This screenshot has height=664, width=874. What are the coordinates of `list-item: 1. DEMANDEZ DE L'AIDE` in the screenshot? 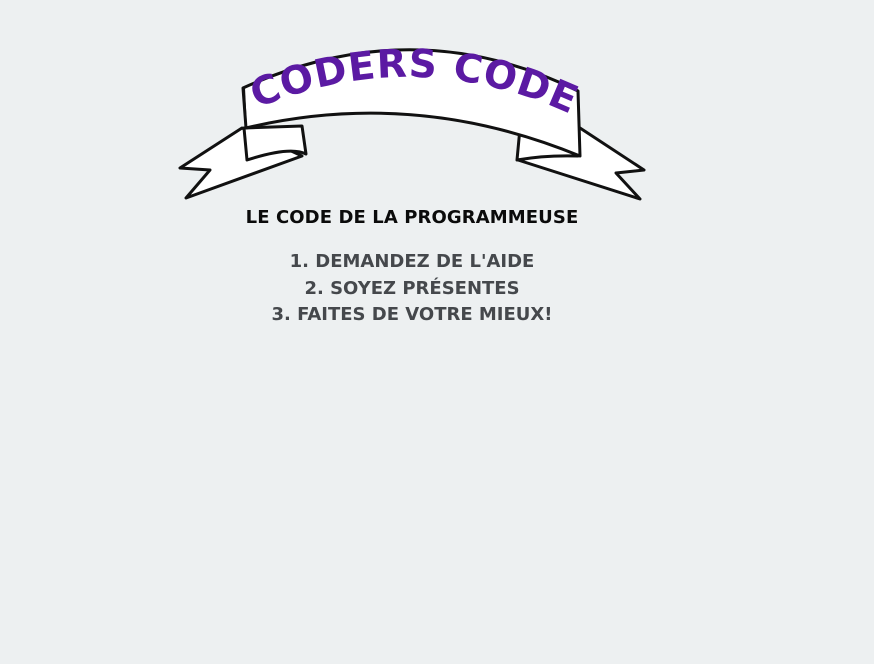 It's located at (412, 261).